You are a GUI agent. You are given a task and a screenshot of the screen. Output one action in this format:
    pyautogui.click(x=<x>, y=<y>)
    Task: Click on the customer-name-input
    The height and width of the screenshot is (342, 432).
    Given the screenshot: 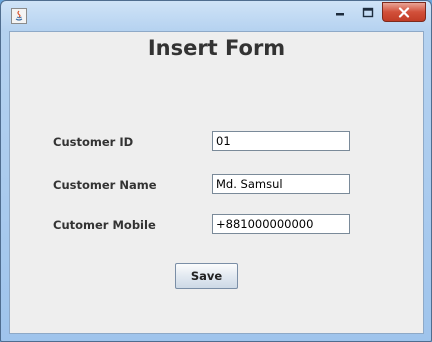 What is the action you would take?
    pyautogui.click(x=281, y=184)
    